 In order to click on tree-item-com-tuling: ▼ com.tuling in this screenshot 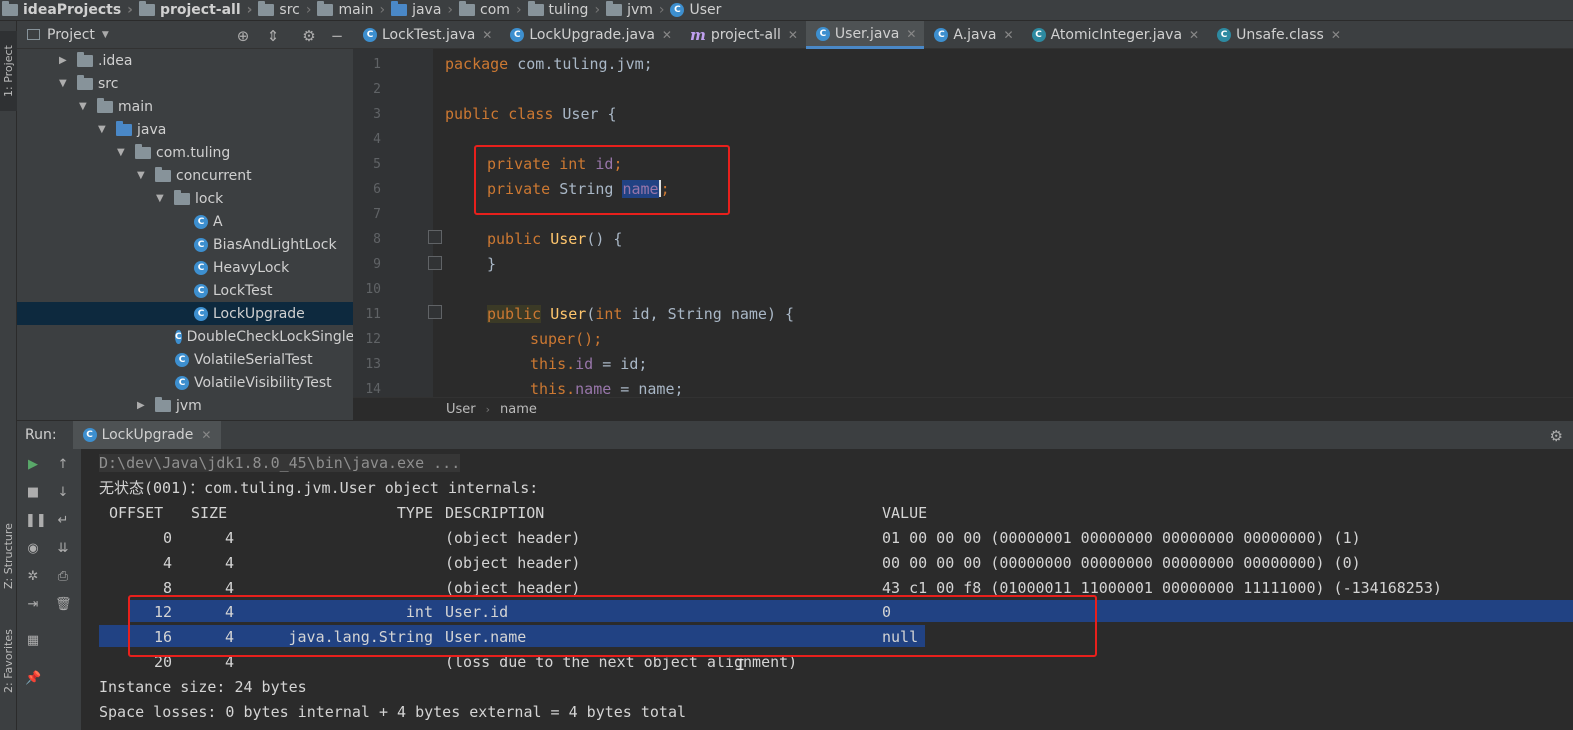, I will do `click(185, 152)`.